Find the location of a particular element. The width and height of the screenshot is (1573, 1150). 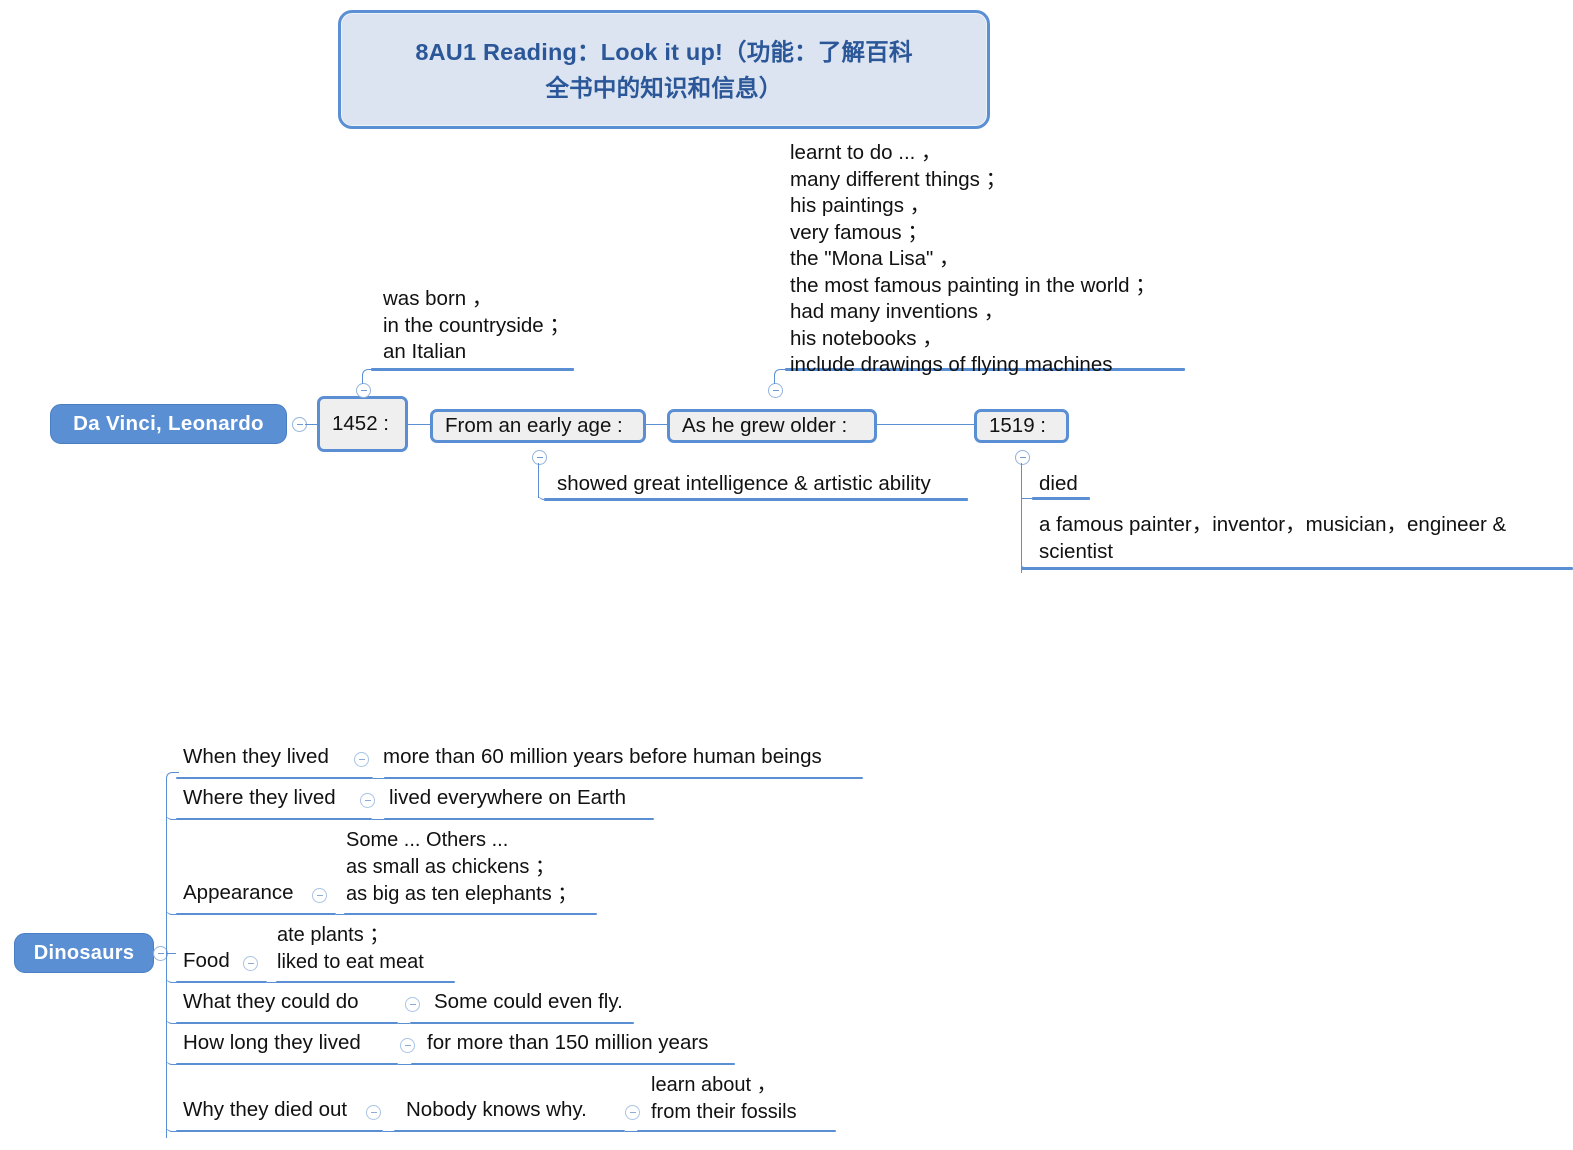

underline-was-born is located at coordinates (472, 369).